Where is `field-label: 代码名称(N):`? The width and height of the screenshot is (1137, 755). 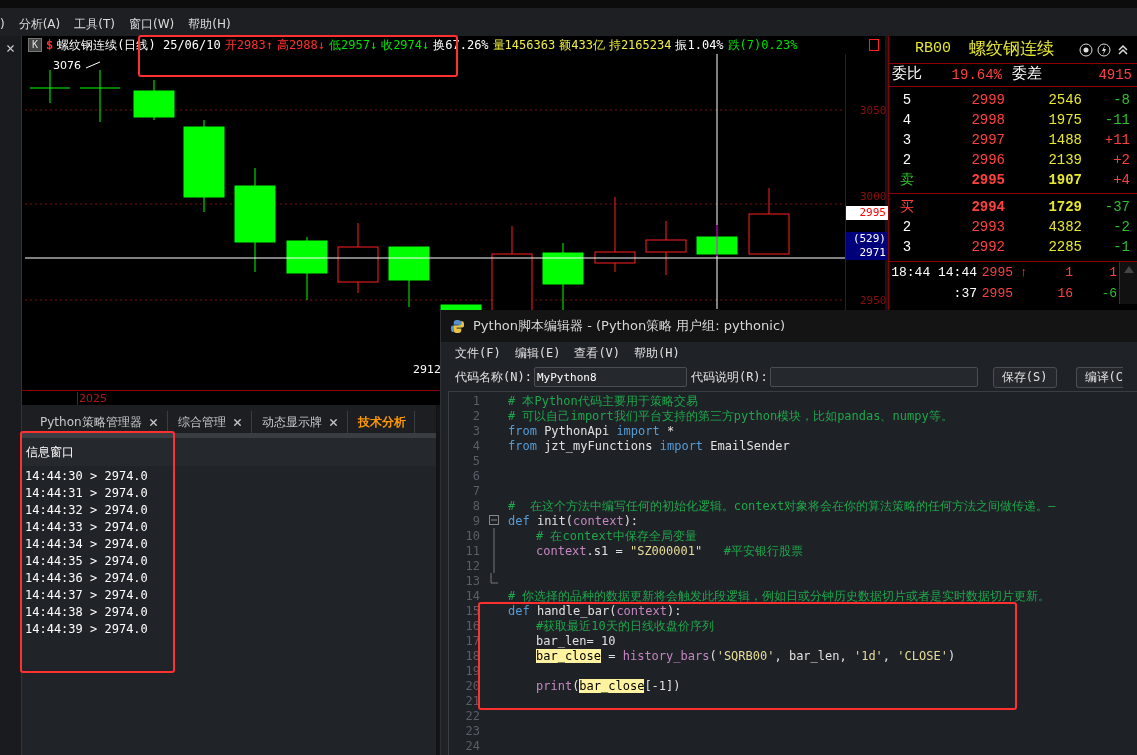
field-label: 代码名称(N): is located at coordinates (493, 377).